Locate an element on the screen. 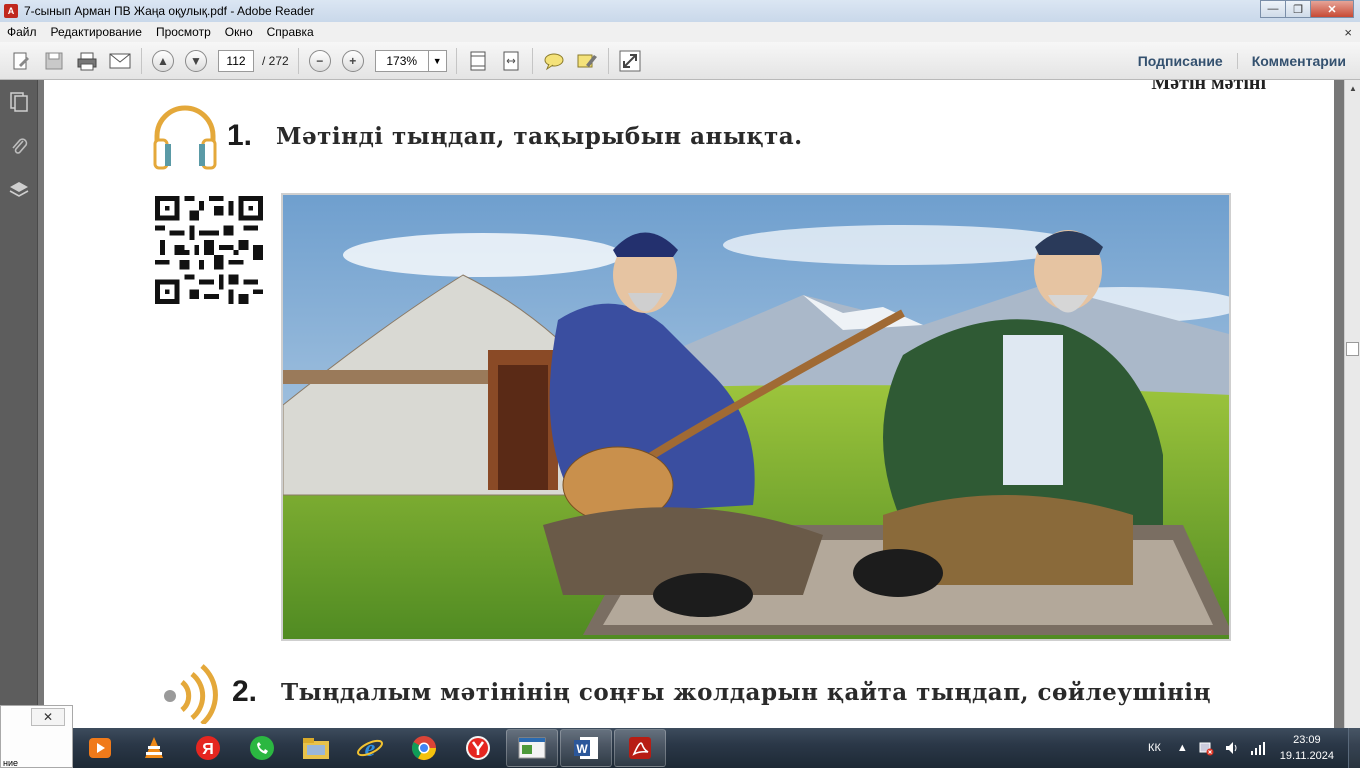 The height and width of the screenshot is (768, 1360). network-error-icon is located at coordinates (1206, 748).